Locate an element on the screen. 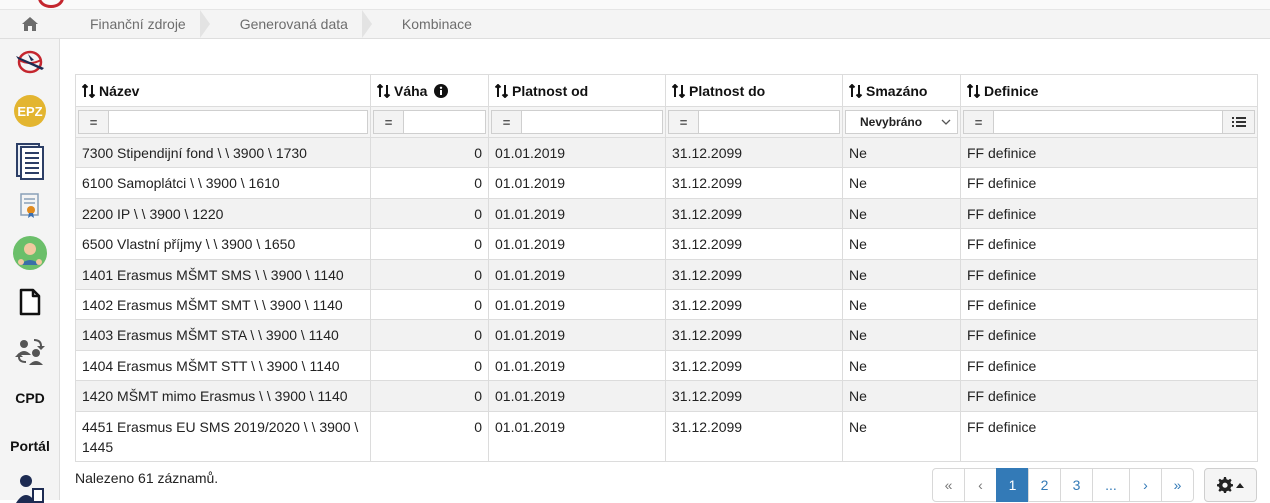 The width and height of the screenshot is (1270, 503). sidebar-item-portal: Portál is located at coordinates (30, 446).